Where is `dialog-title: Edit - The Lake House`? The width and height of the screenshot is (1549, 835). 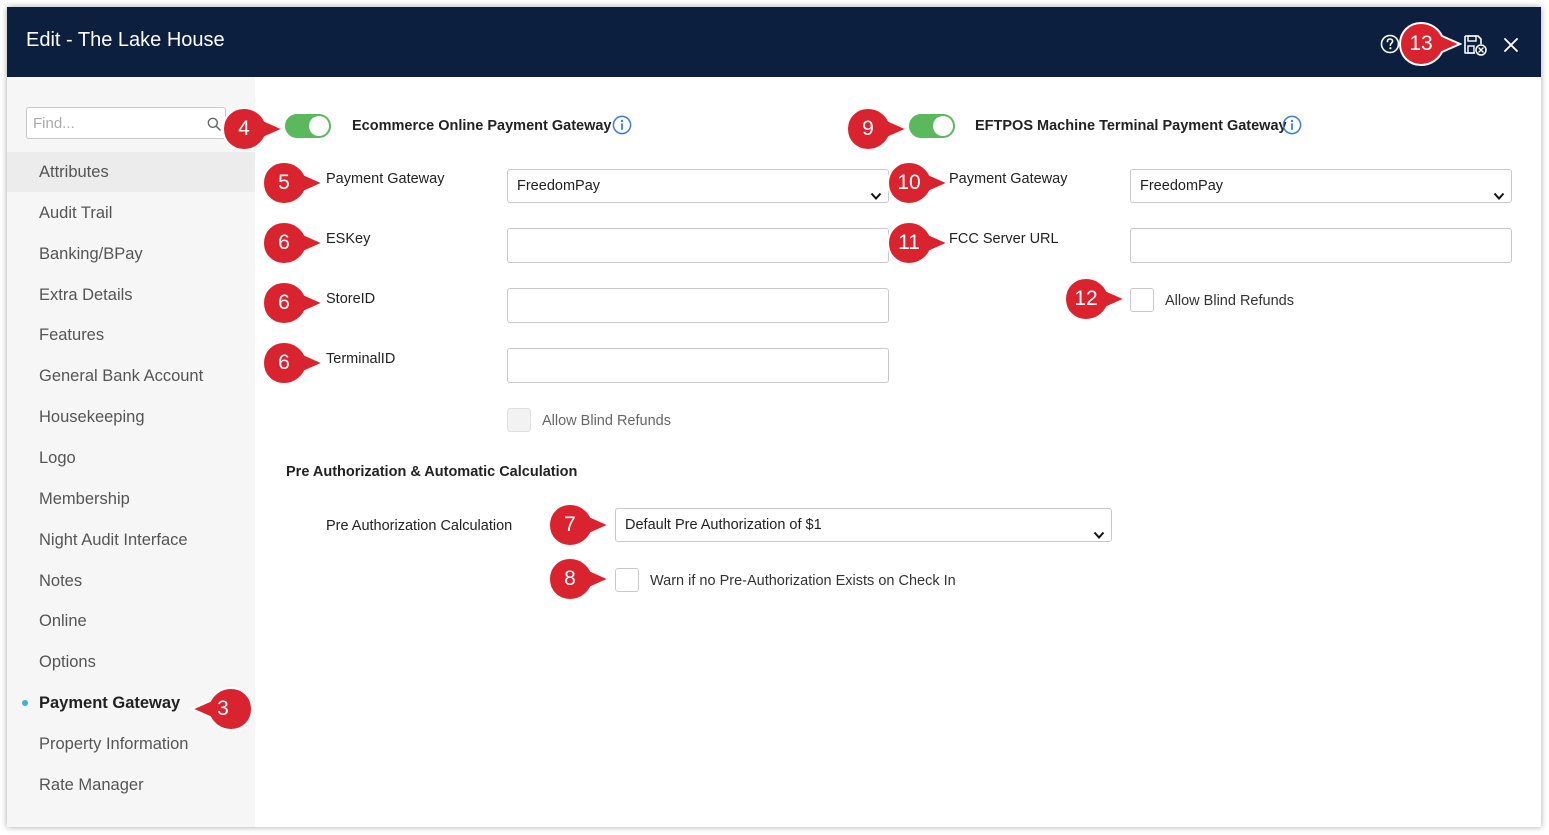 dialog-title: Edit - The Lake House is located at coordinates (125, 40).